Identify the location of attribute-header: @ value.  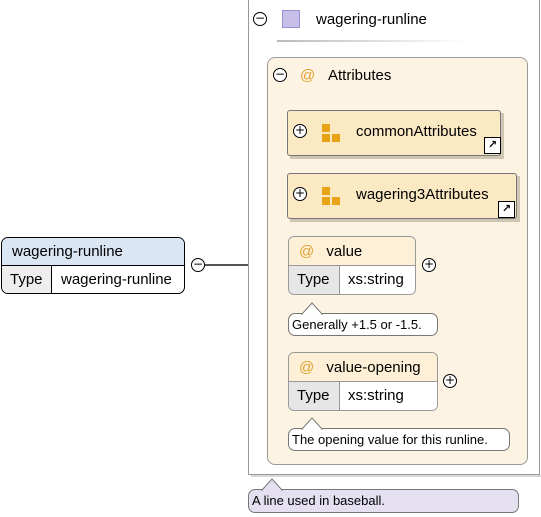
(352, 251).